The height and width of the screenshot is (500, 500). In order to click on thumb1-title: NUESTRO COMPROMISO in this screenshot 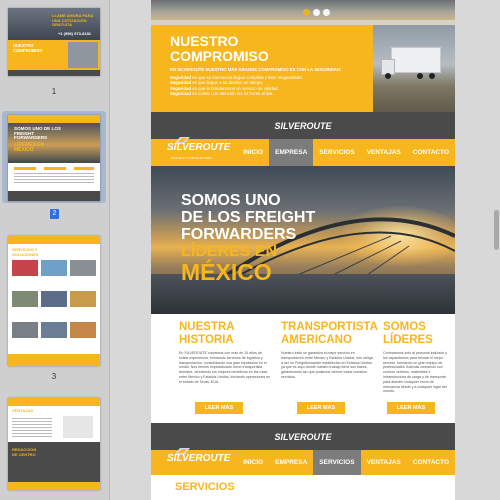, I will do `click(28, 48)`.